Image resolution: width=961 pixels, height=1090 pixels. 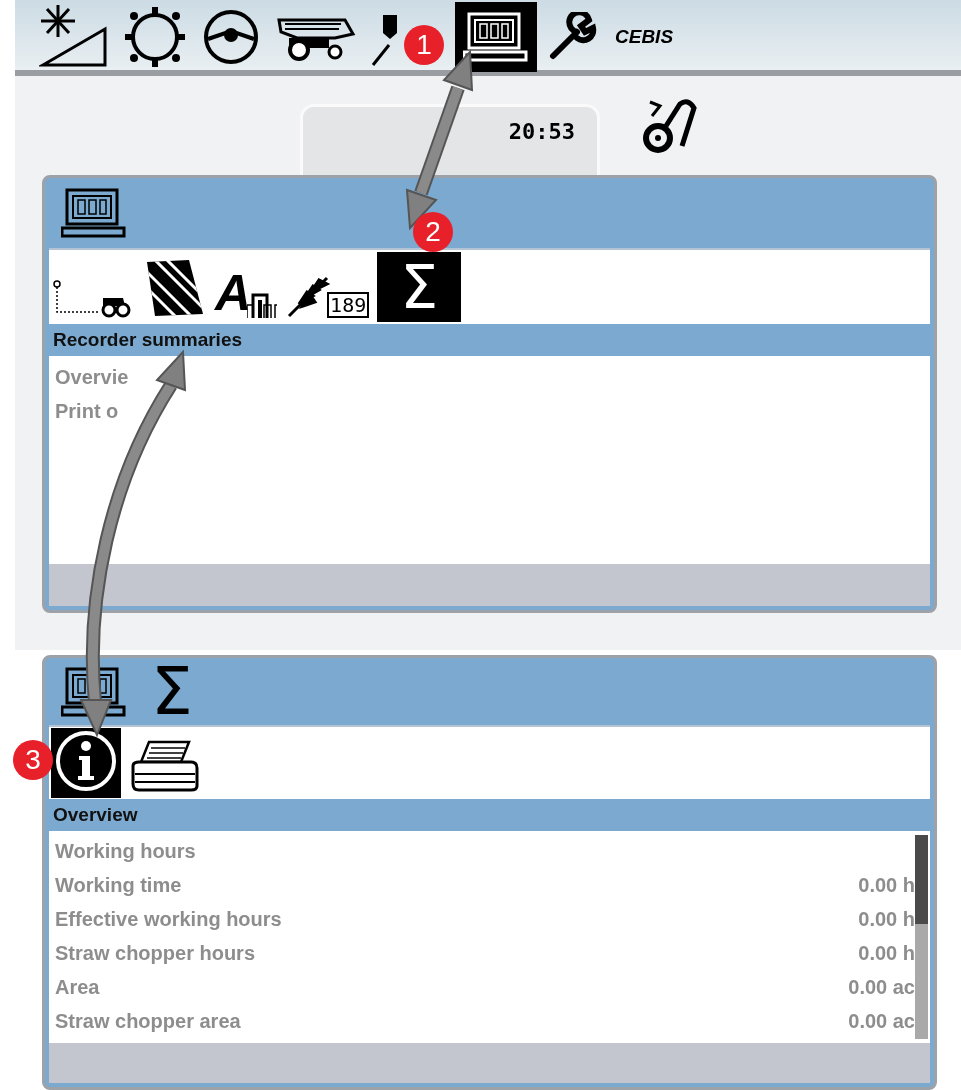 What do you see at coordinates (262, 305) in the screenshot?
I see `counter-icon` at bounding box center [262, 305].